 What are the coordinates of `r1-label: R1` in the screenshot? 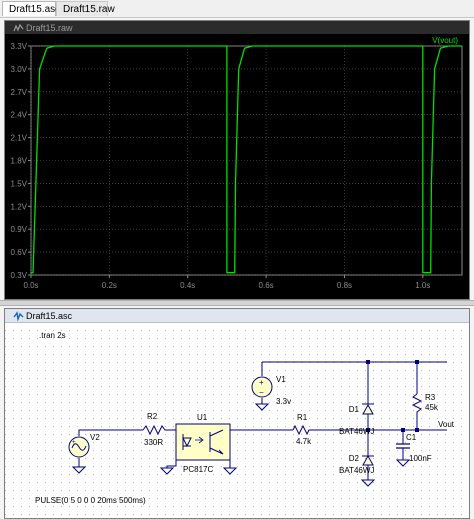 It's located at (302, 417).